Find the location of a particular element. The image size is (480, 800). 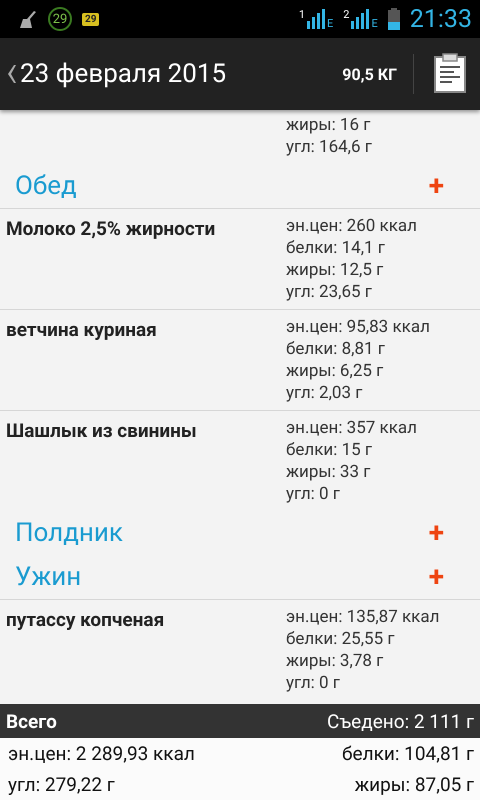

energy-total: эн.цен: 2 289,93 ккал is located at coordinates (101, 753).